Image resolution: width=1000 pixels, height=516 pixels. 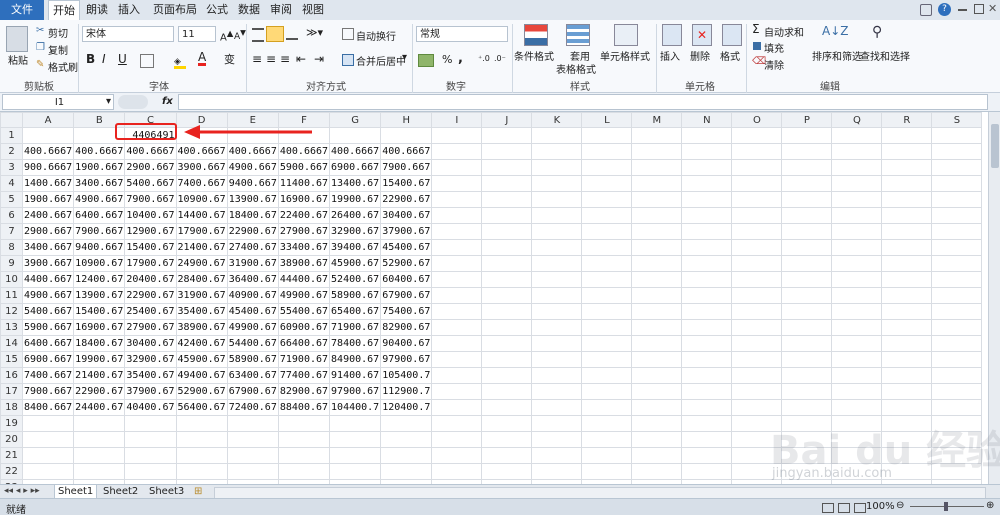 What do you see at coordinates (304, 215) in the screenshot?
I see `cell-F6: 22400.67` at bounding box center [304, 215].